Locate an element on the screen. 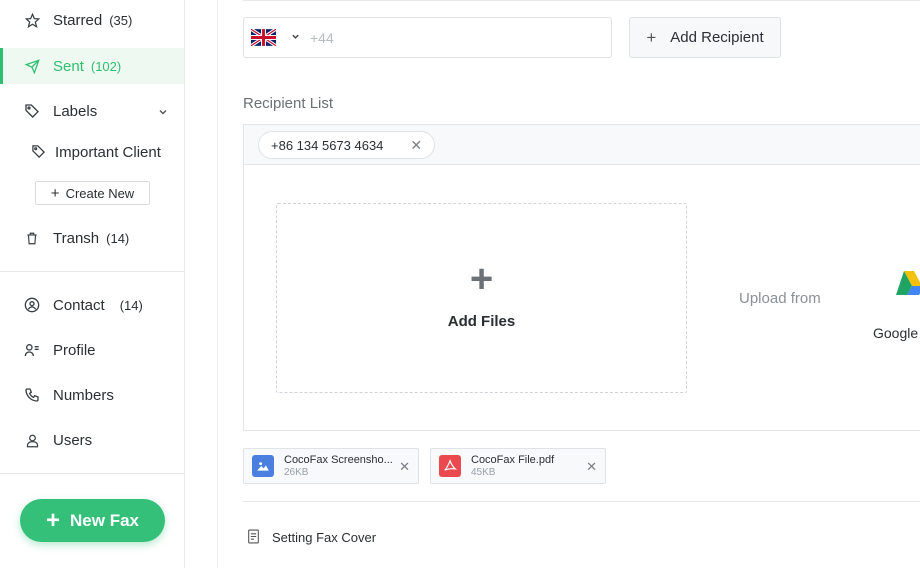  bottom-divider is located at coordinates (581, 501).